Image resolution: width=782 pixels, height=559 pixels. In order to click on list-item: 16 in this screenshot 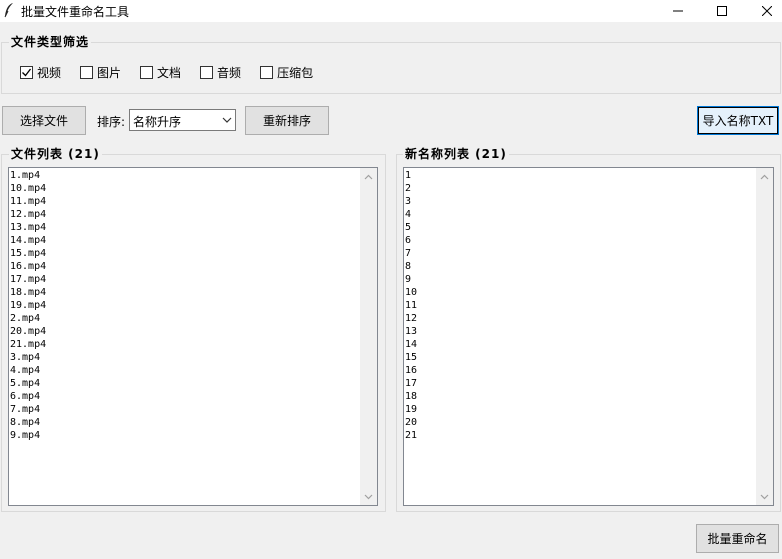, I will do `click(580, 370)`.